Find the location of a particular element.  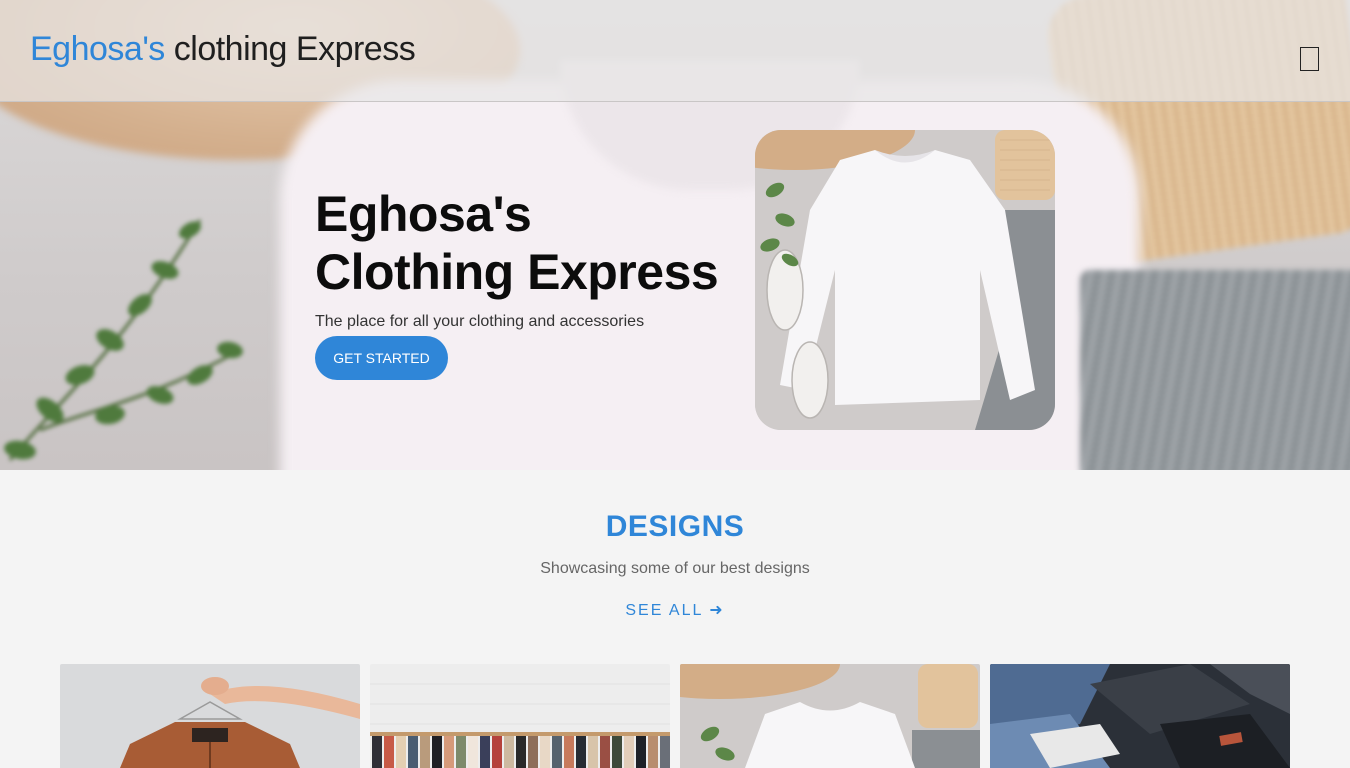

jacket-image is located at coordinates (210, 716).